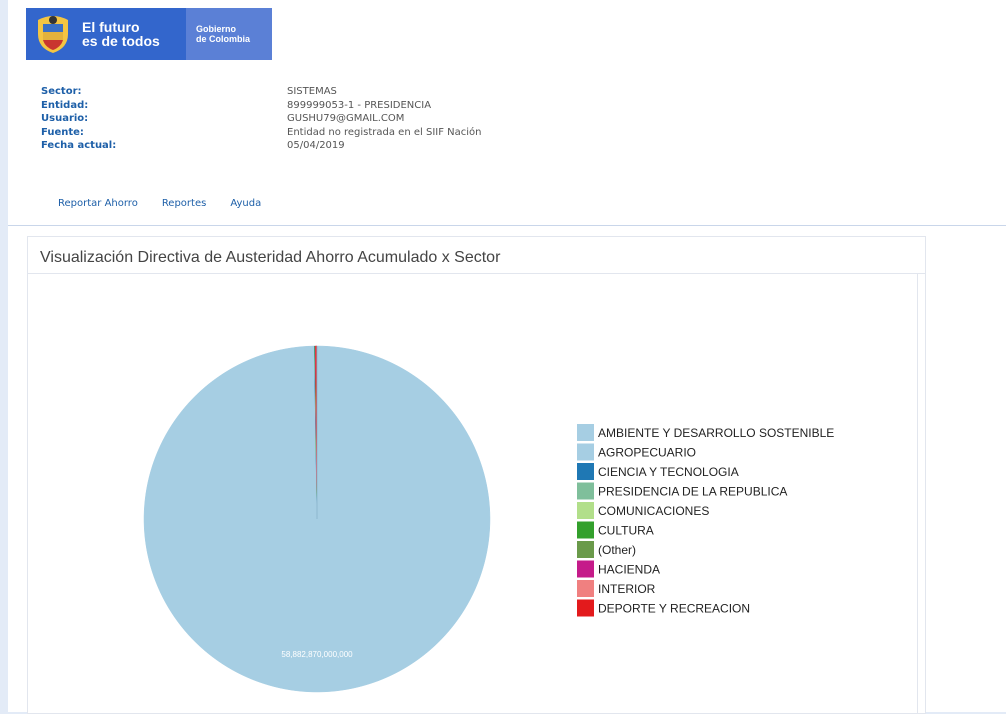 This screenshot has height=714, width=1006. Describe the element at coordinates (61, 91) in the screenshot. I see `info-label: Sector:` at that location.